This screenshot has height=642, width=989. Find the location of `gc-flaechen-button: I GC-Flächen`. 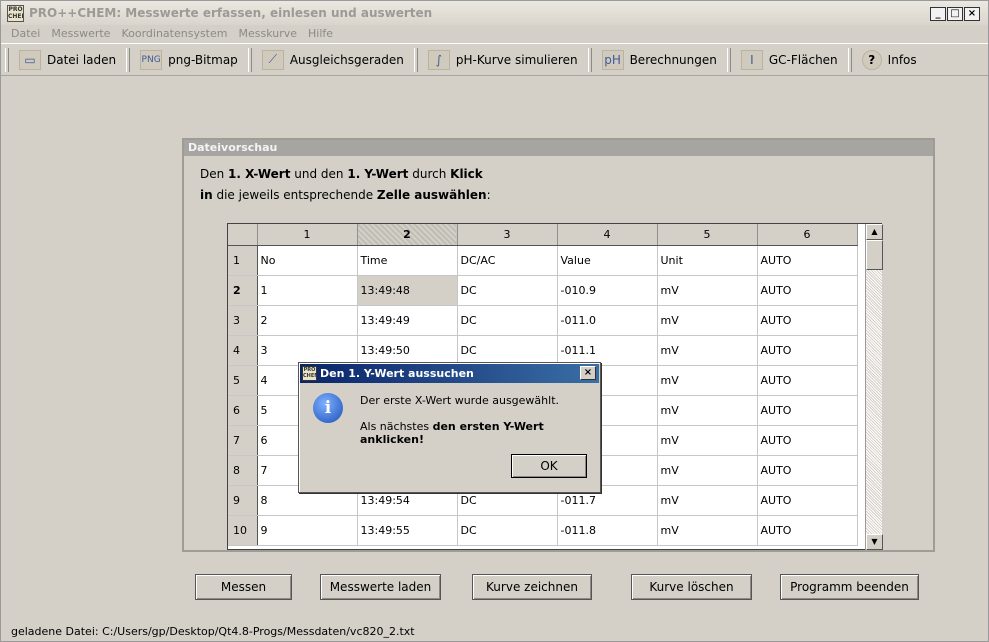

gc-flaechen-button: I GC-Flächen is located at coordinates (789, 60).